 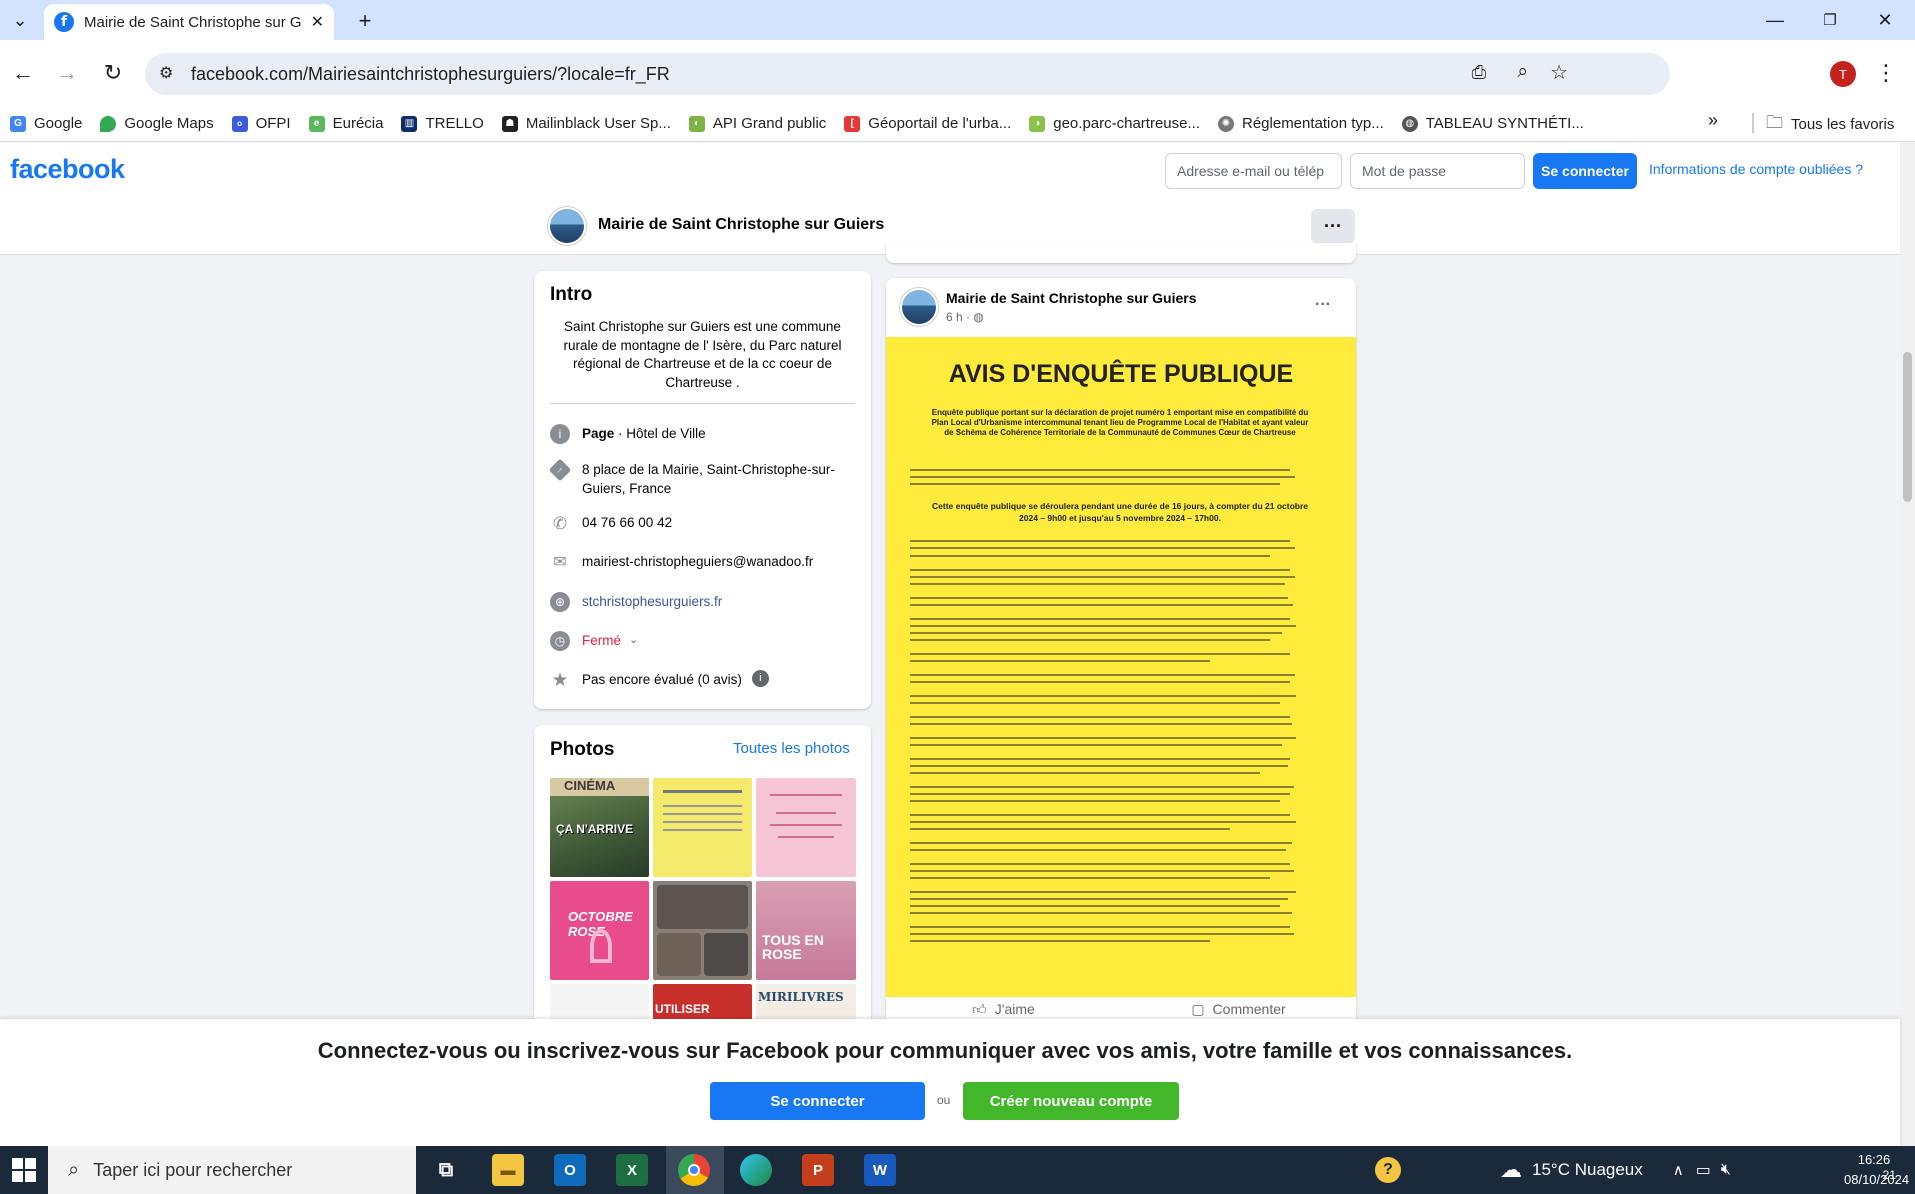 I want to click on excel-icon: X, so click(x=632, y=1170).